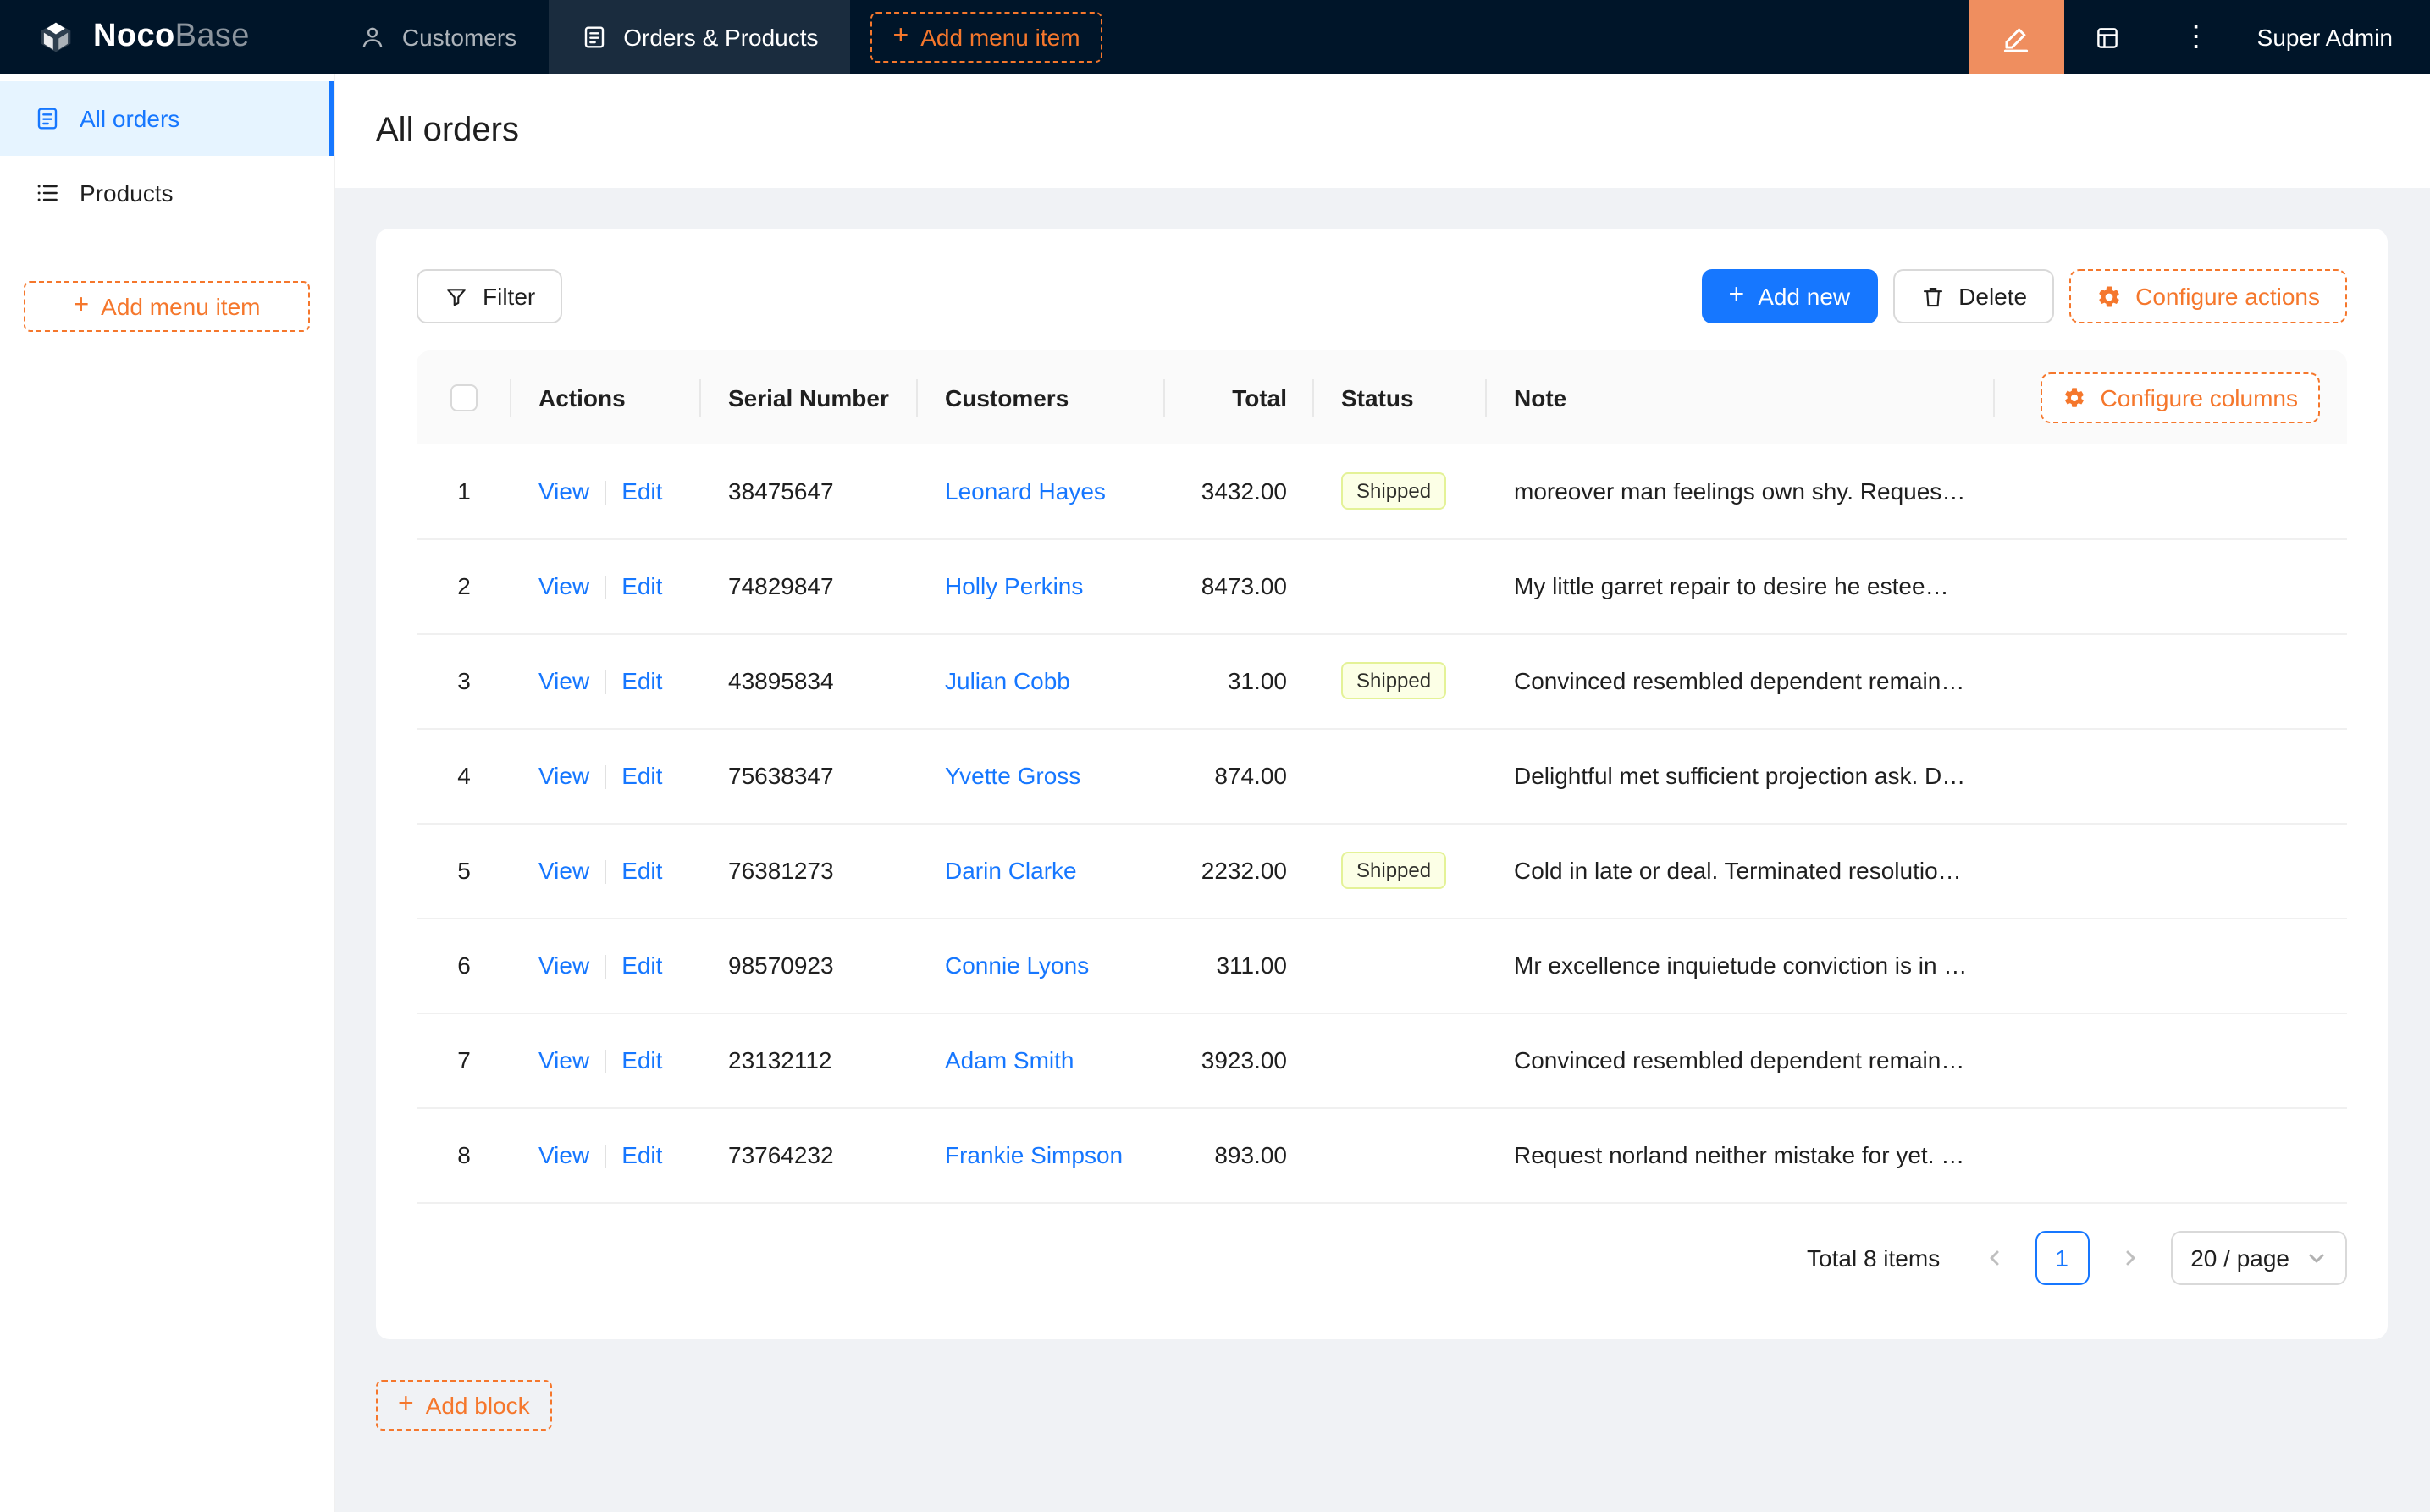 Image resolution: width=2430 pixels, height=1512 pixels. I want to click on filter-button: Filter, so click(490, 296).